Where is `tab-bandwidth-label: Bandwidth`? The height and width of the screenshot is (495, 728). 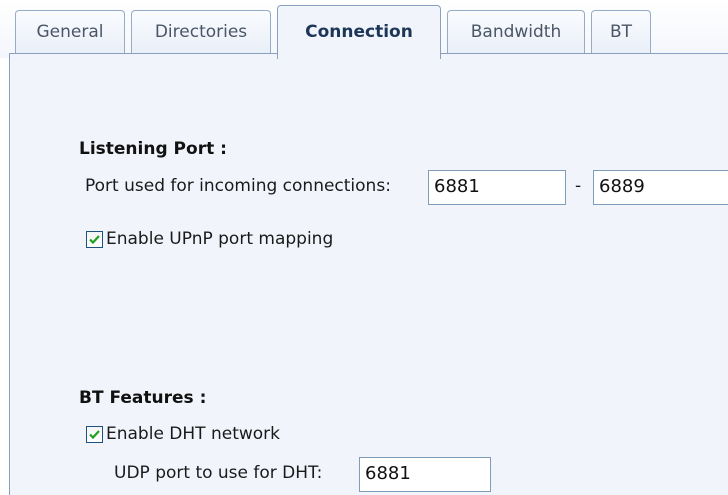
tab-bandwidth-label: Bandwidth is located at coordinates (516, 32).